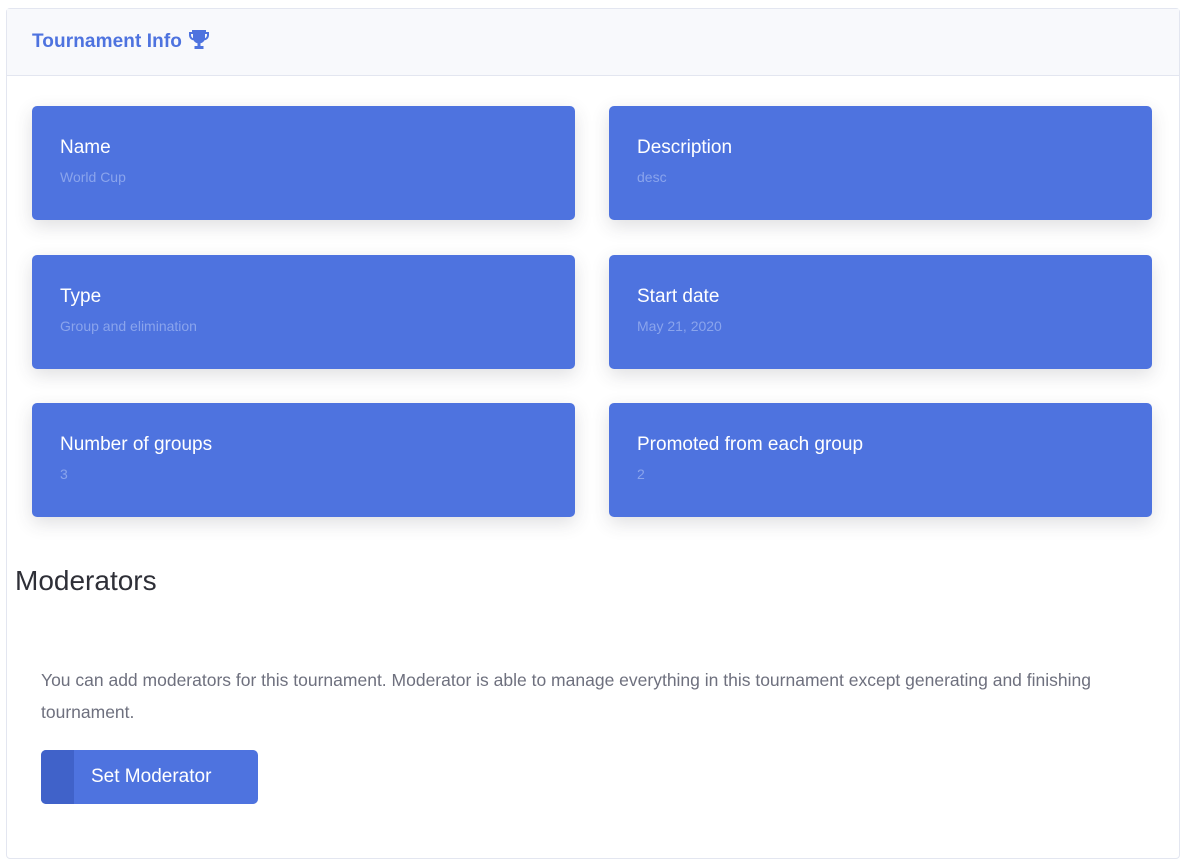 The width and height of the screenshot is (1182, 859). Describe the element at coordinates (593, 42) in the screenshot. I see `card-header: Tournament Info` at that location.